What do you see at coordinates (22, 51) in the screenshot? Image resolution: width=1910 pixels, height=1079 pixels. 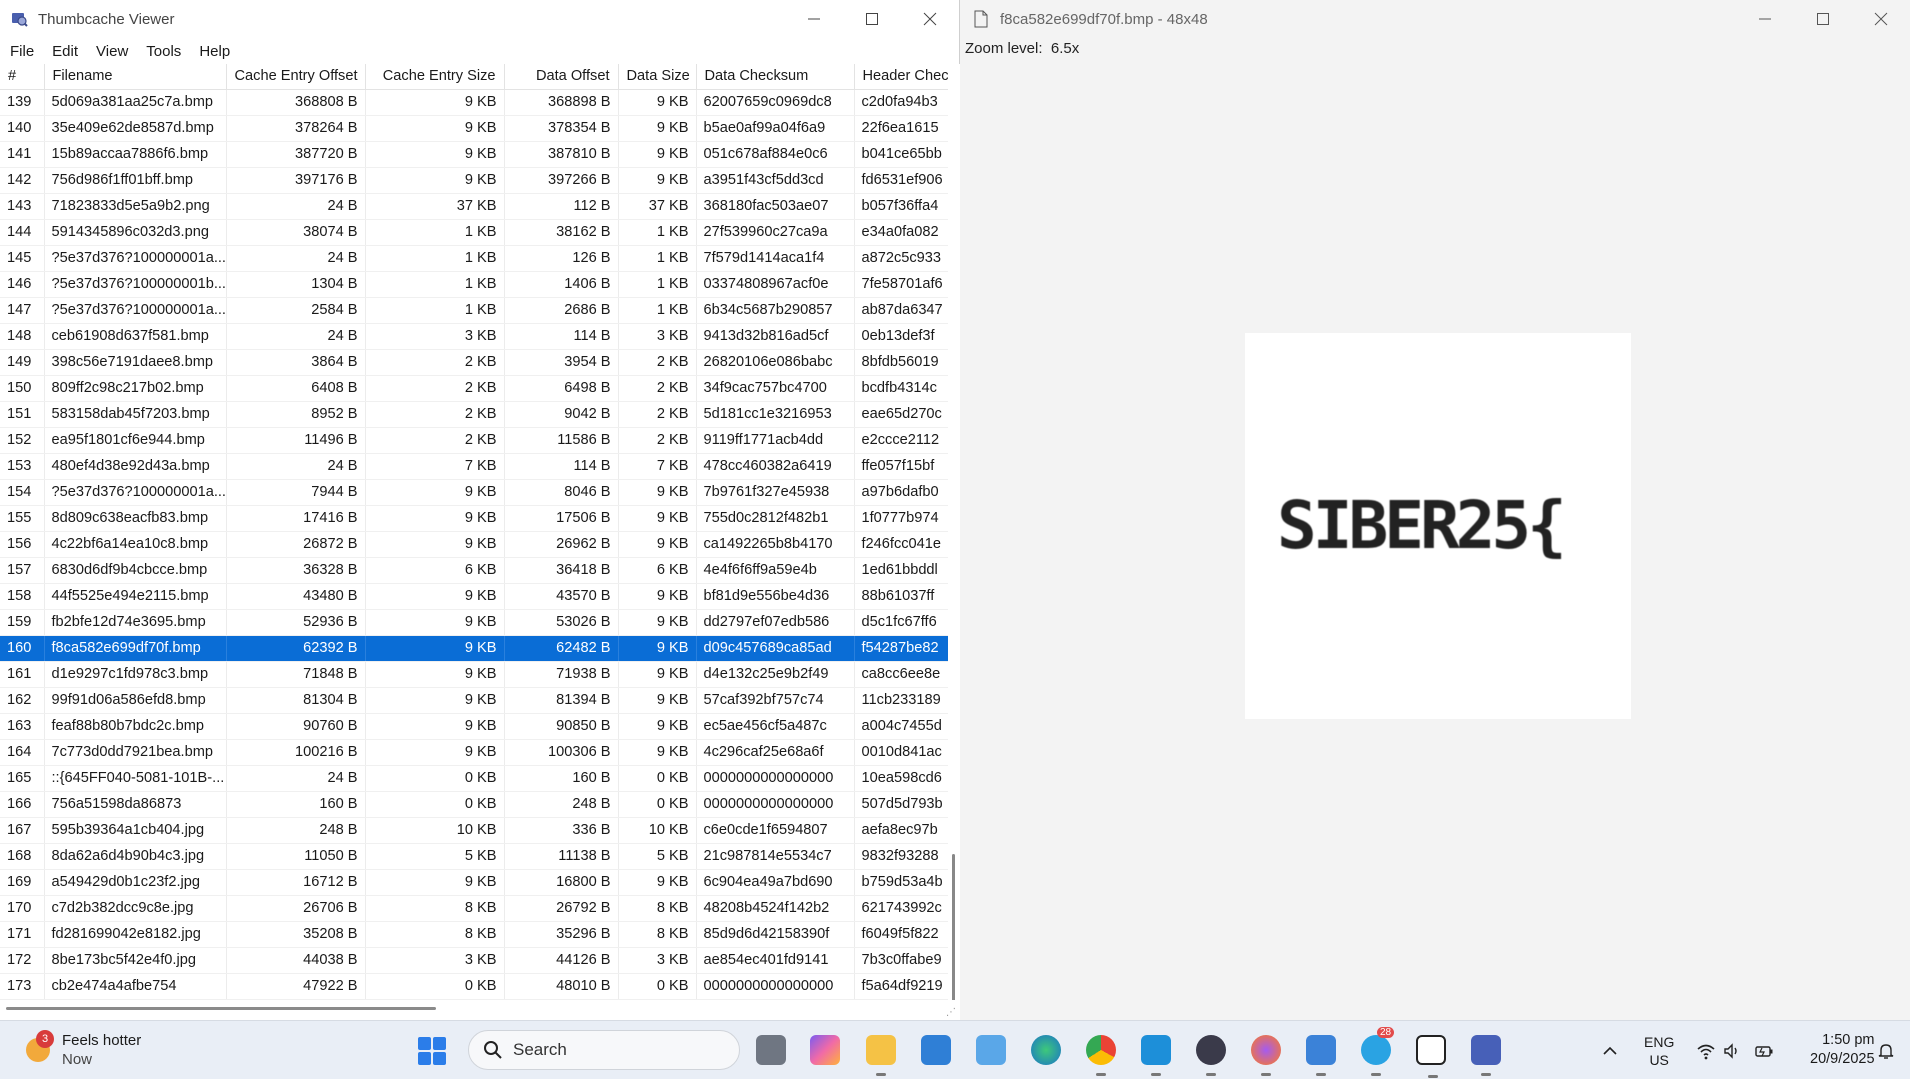 I see `menu-file: File` at bounding box center [22, 51].